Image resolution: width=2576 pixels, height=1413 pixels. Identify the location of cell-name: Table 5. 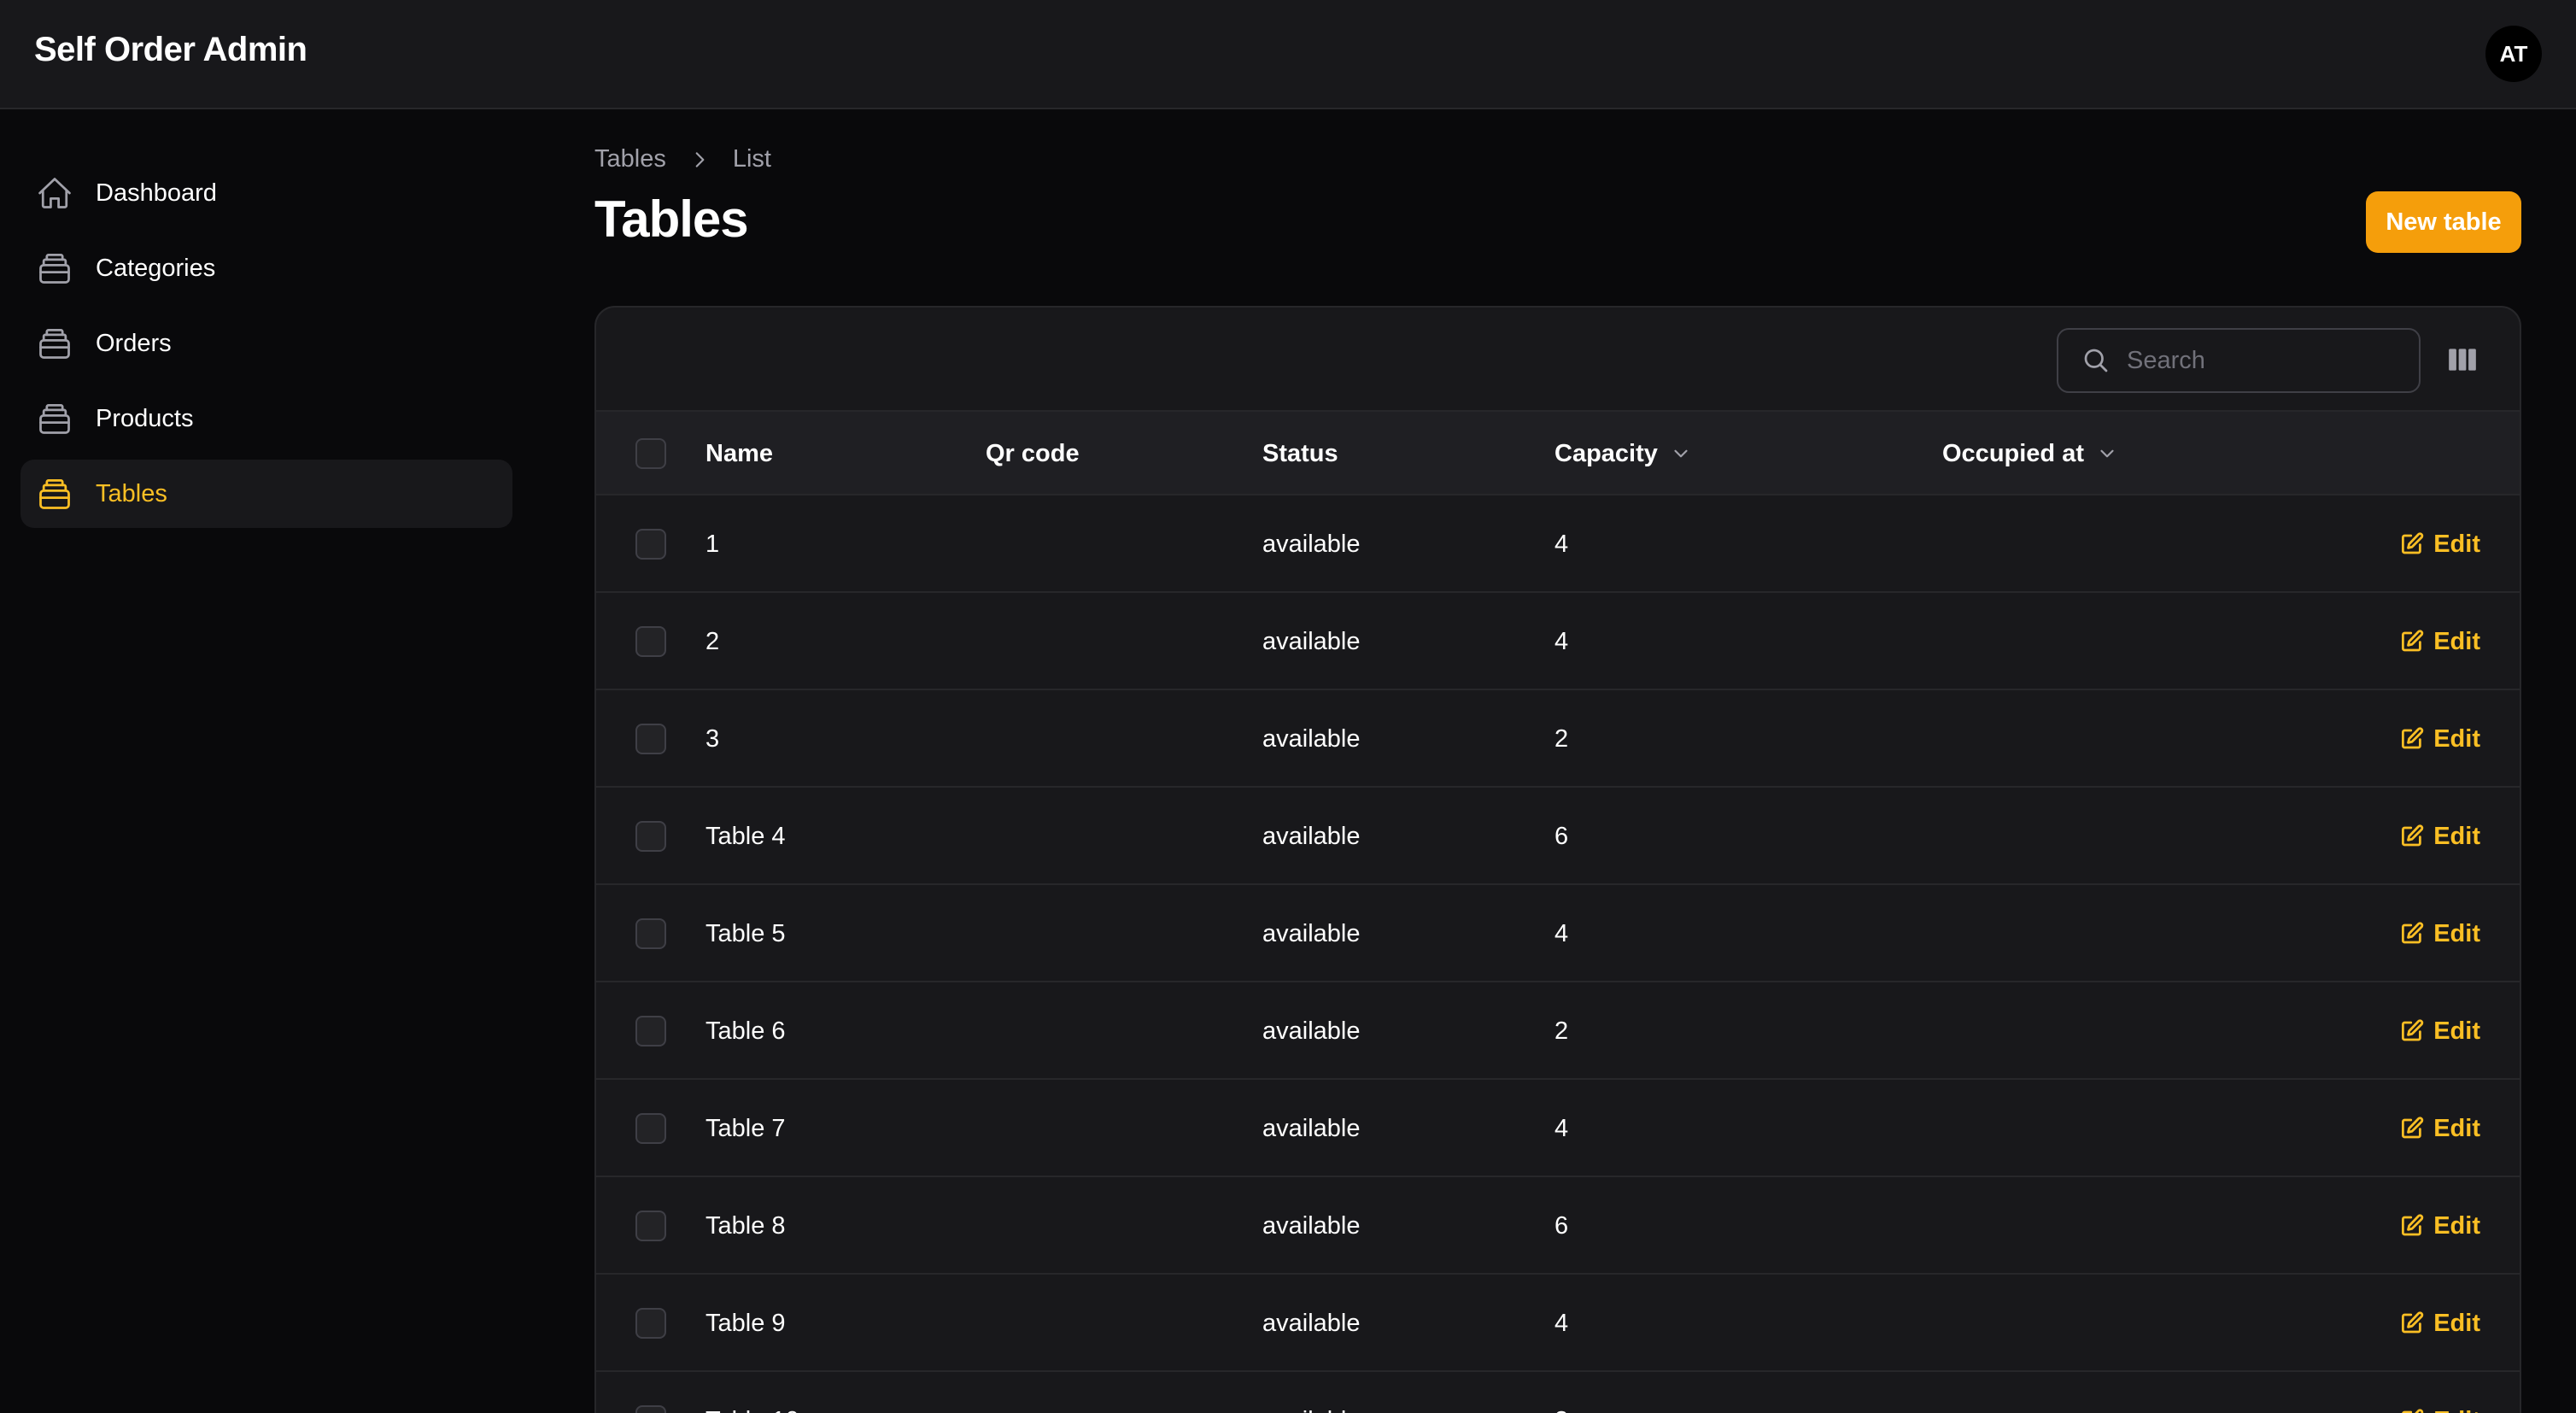
(745, 933).